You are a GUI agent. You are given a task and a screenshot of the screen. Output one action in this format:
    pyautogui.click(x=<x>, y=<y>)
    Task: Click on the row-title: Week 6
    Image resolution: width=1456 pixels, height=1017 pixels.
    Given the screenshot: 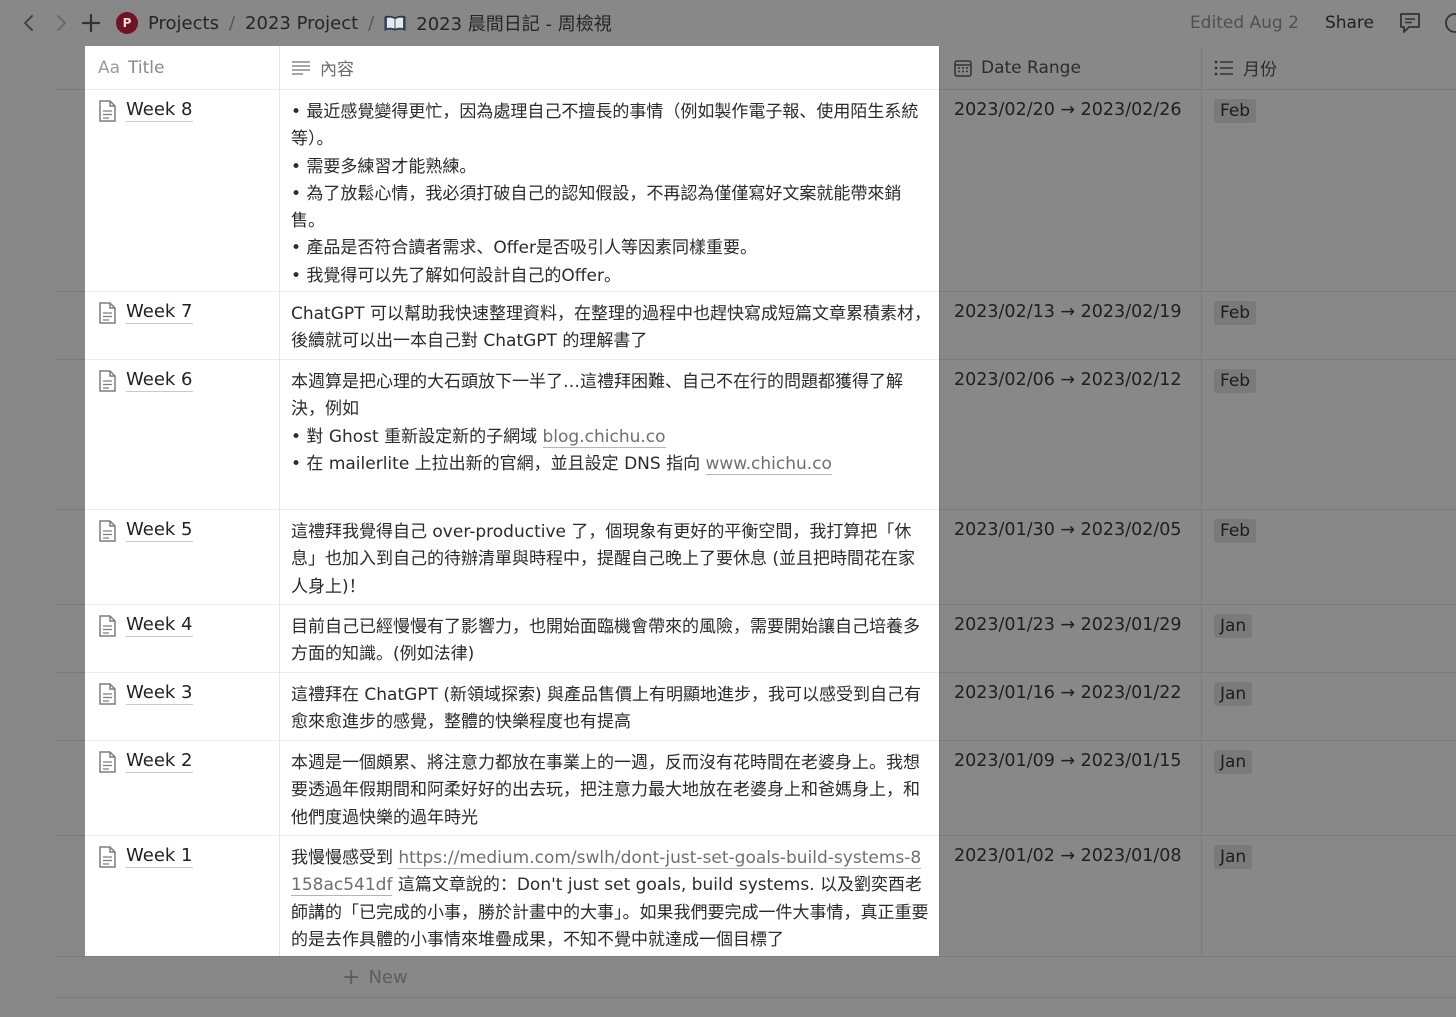 What is the action you would take?
    pyautogui.click(x=159, y=380)
    